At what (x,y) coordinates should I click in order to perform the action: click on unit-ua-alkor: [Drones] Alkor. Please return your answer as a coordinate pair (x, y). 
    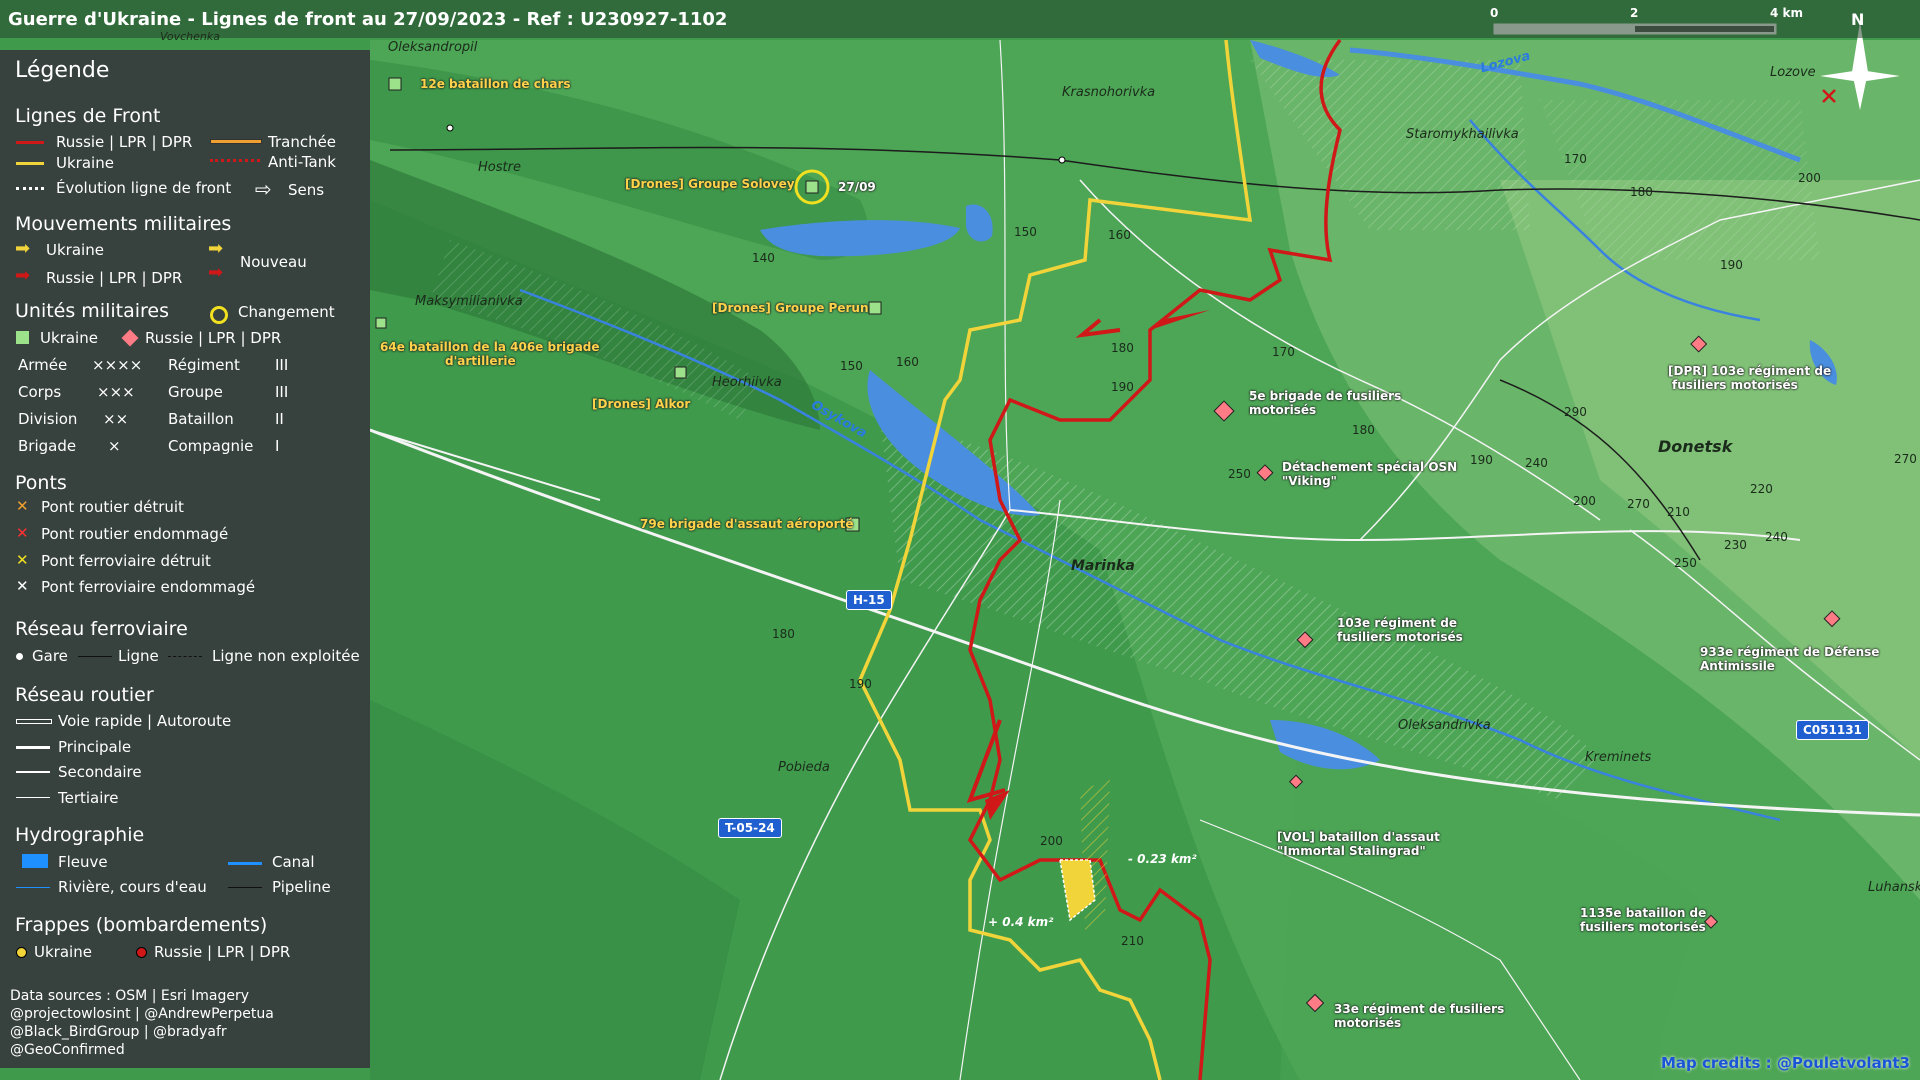
    Looking at the image, I should click on (641, 404).